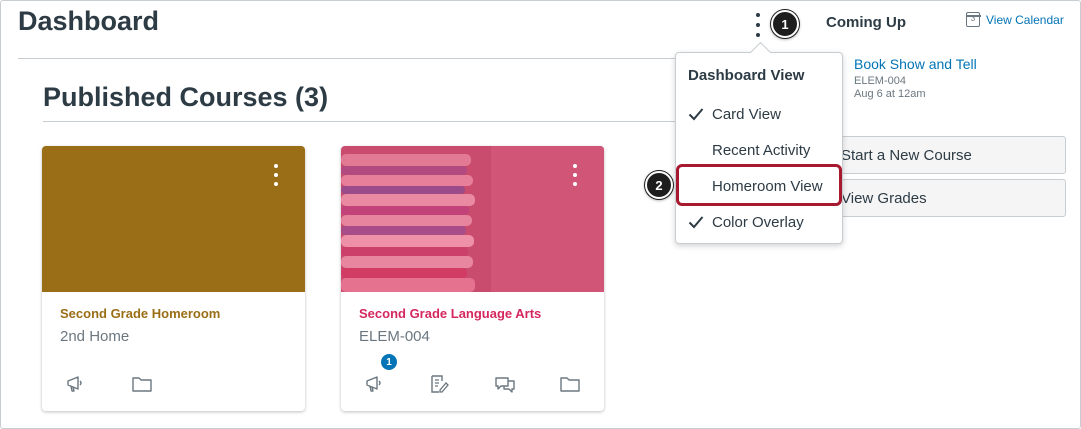 The width and height of the screenshot is (1081, 429). What do you see at coordinates (866, 22) in the screenshot?
I see `coming-up-heading: Coming Up` at bounding box center [866, 22].